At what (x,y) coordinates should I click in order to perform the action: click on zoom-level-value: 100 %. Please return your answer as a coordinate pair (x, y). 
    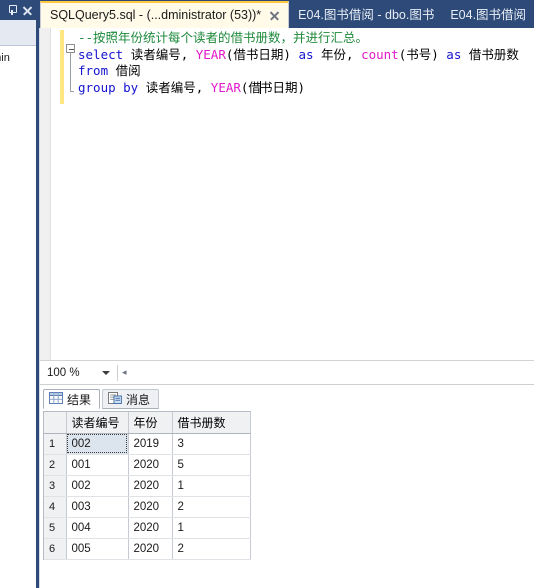
    Looking at the image, I should click on (63, 372).